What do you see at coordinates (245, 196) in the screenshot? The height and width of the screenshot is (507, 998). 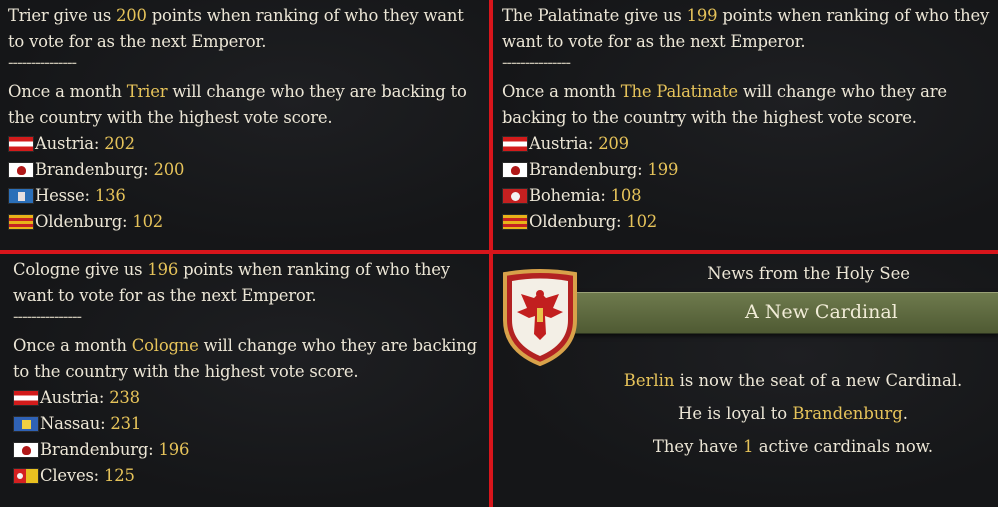 I see `score-row-hesse: Hesse: 136` at bounding box center [245, 196].